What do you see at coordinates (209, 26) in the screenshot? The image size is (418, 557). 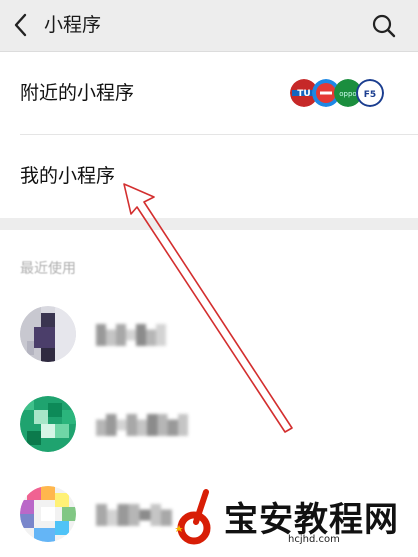 I see `top-bar: 小程序` at bounding box center [209, 26].